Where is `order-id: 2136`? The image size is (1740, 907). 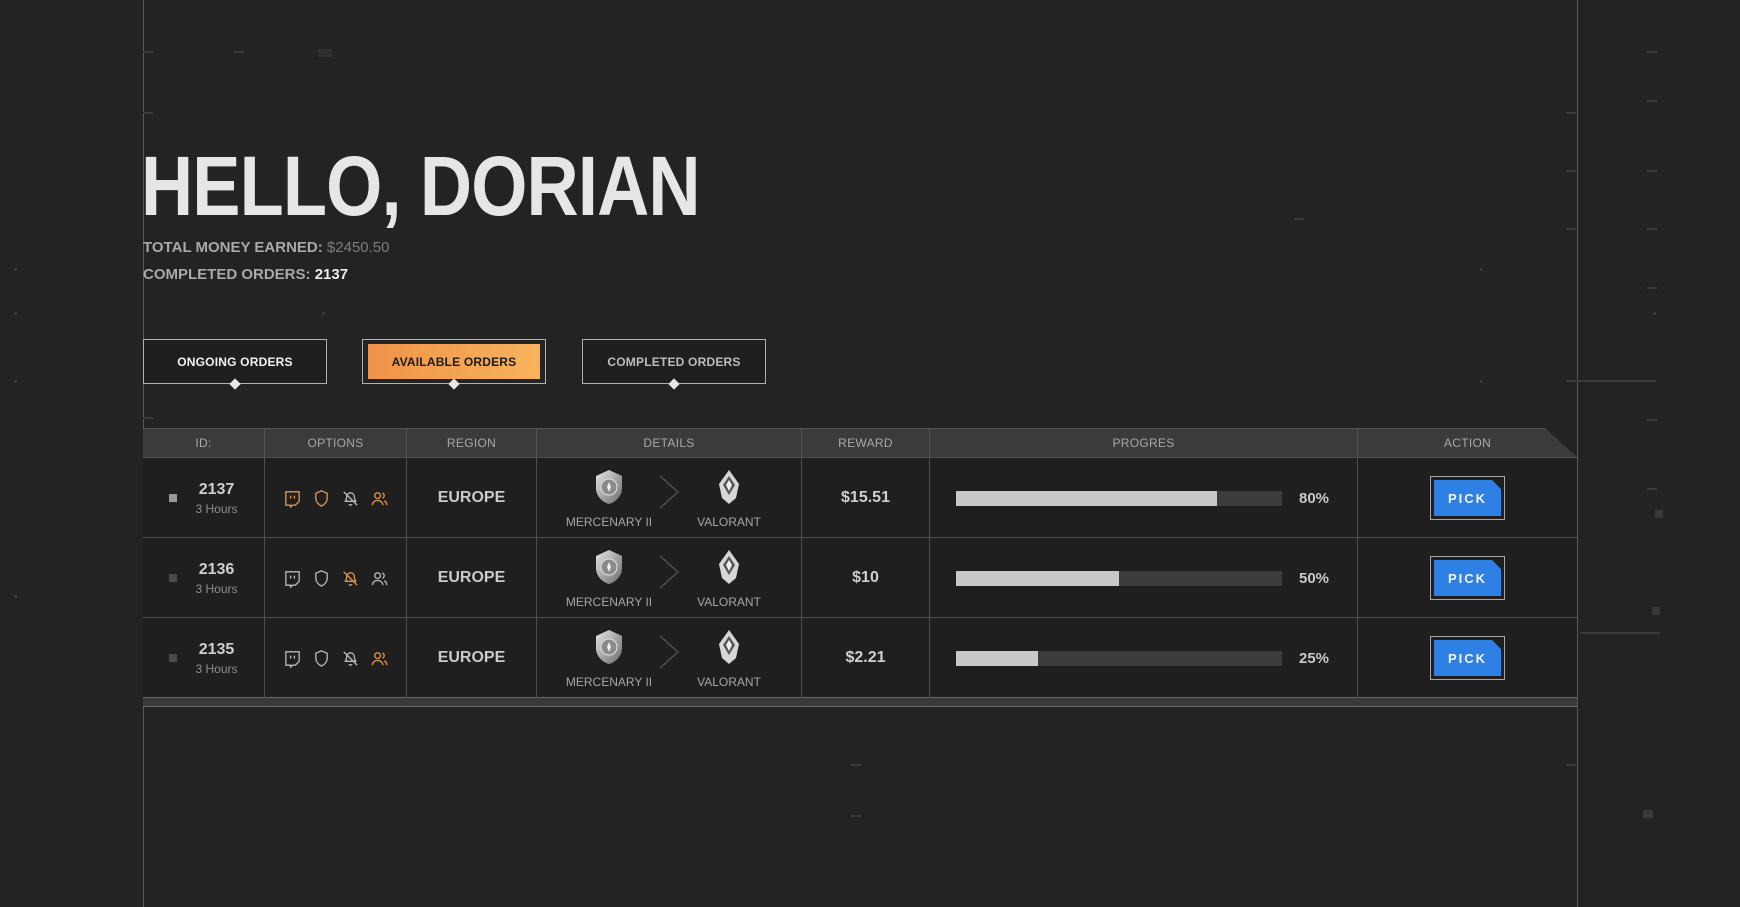
order-id: 2136 is located at coordinates (216, 569).